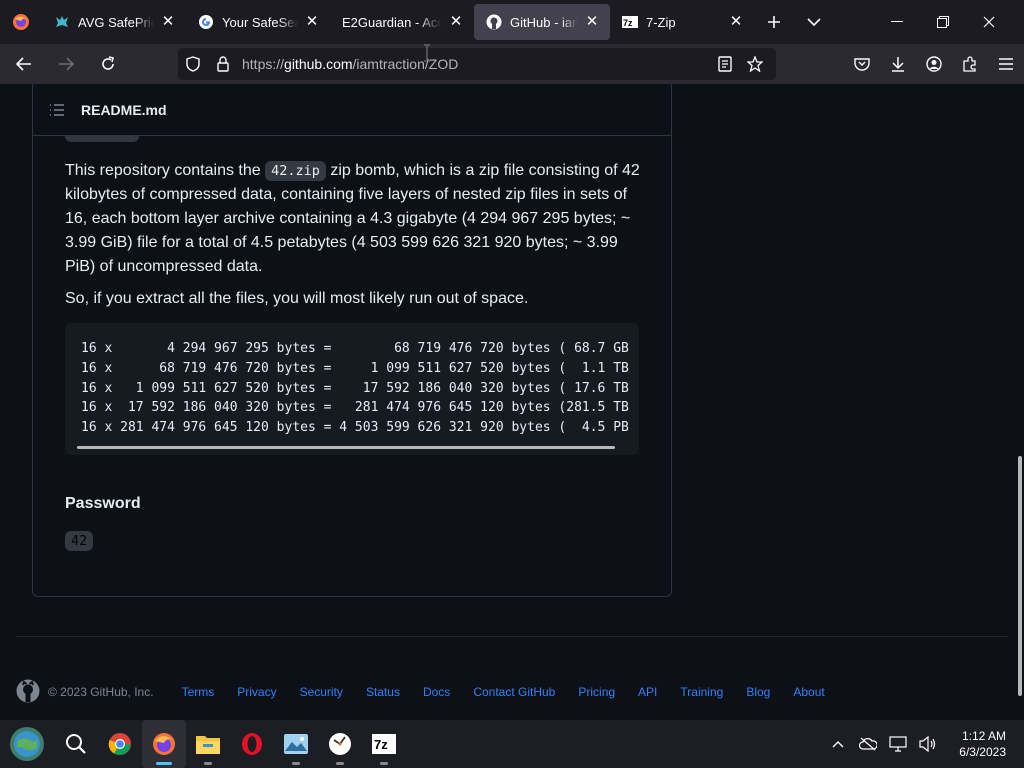  I want to click on tab-e2guardian: E2Guardian - Access ✕, so click(402, 22).